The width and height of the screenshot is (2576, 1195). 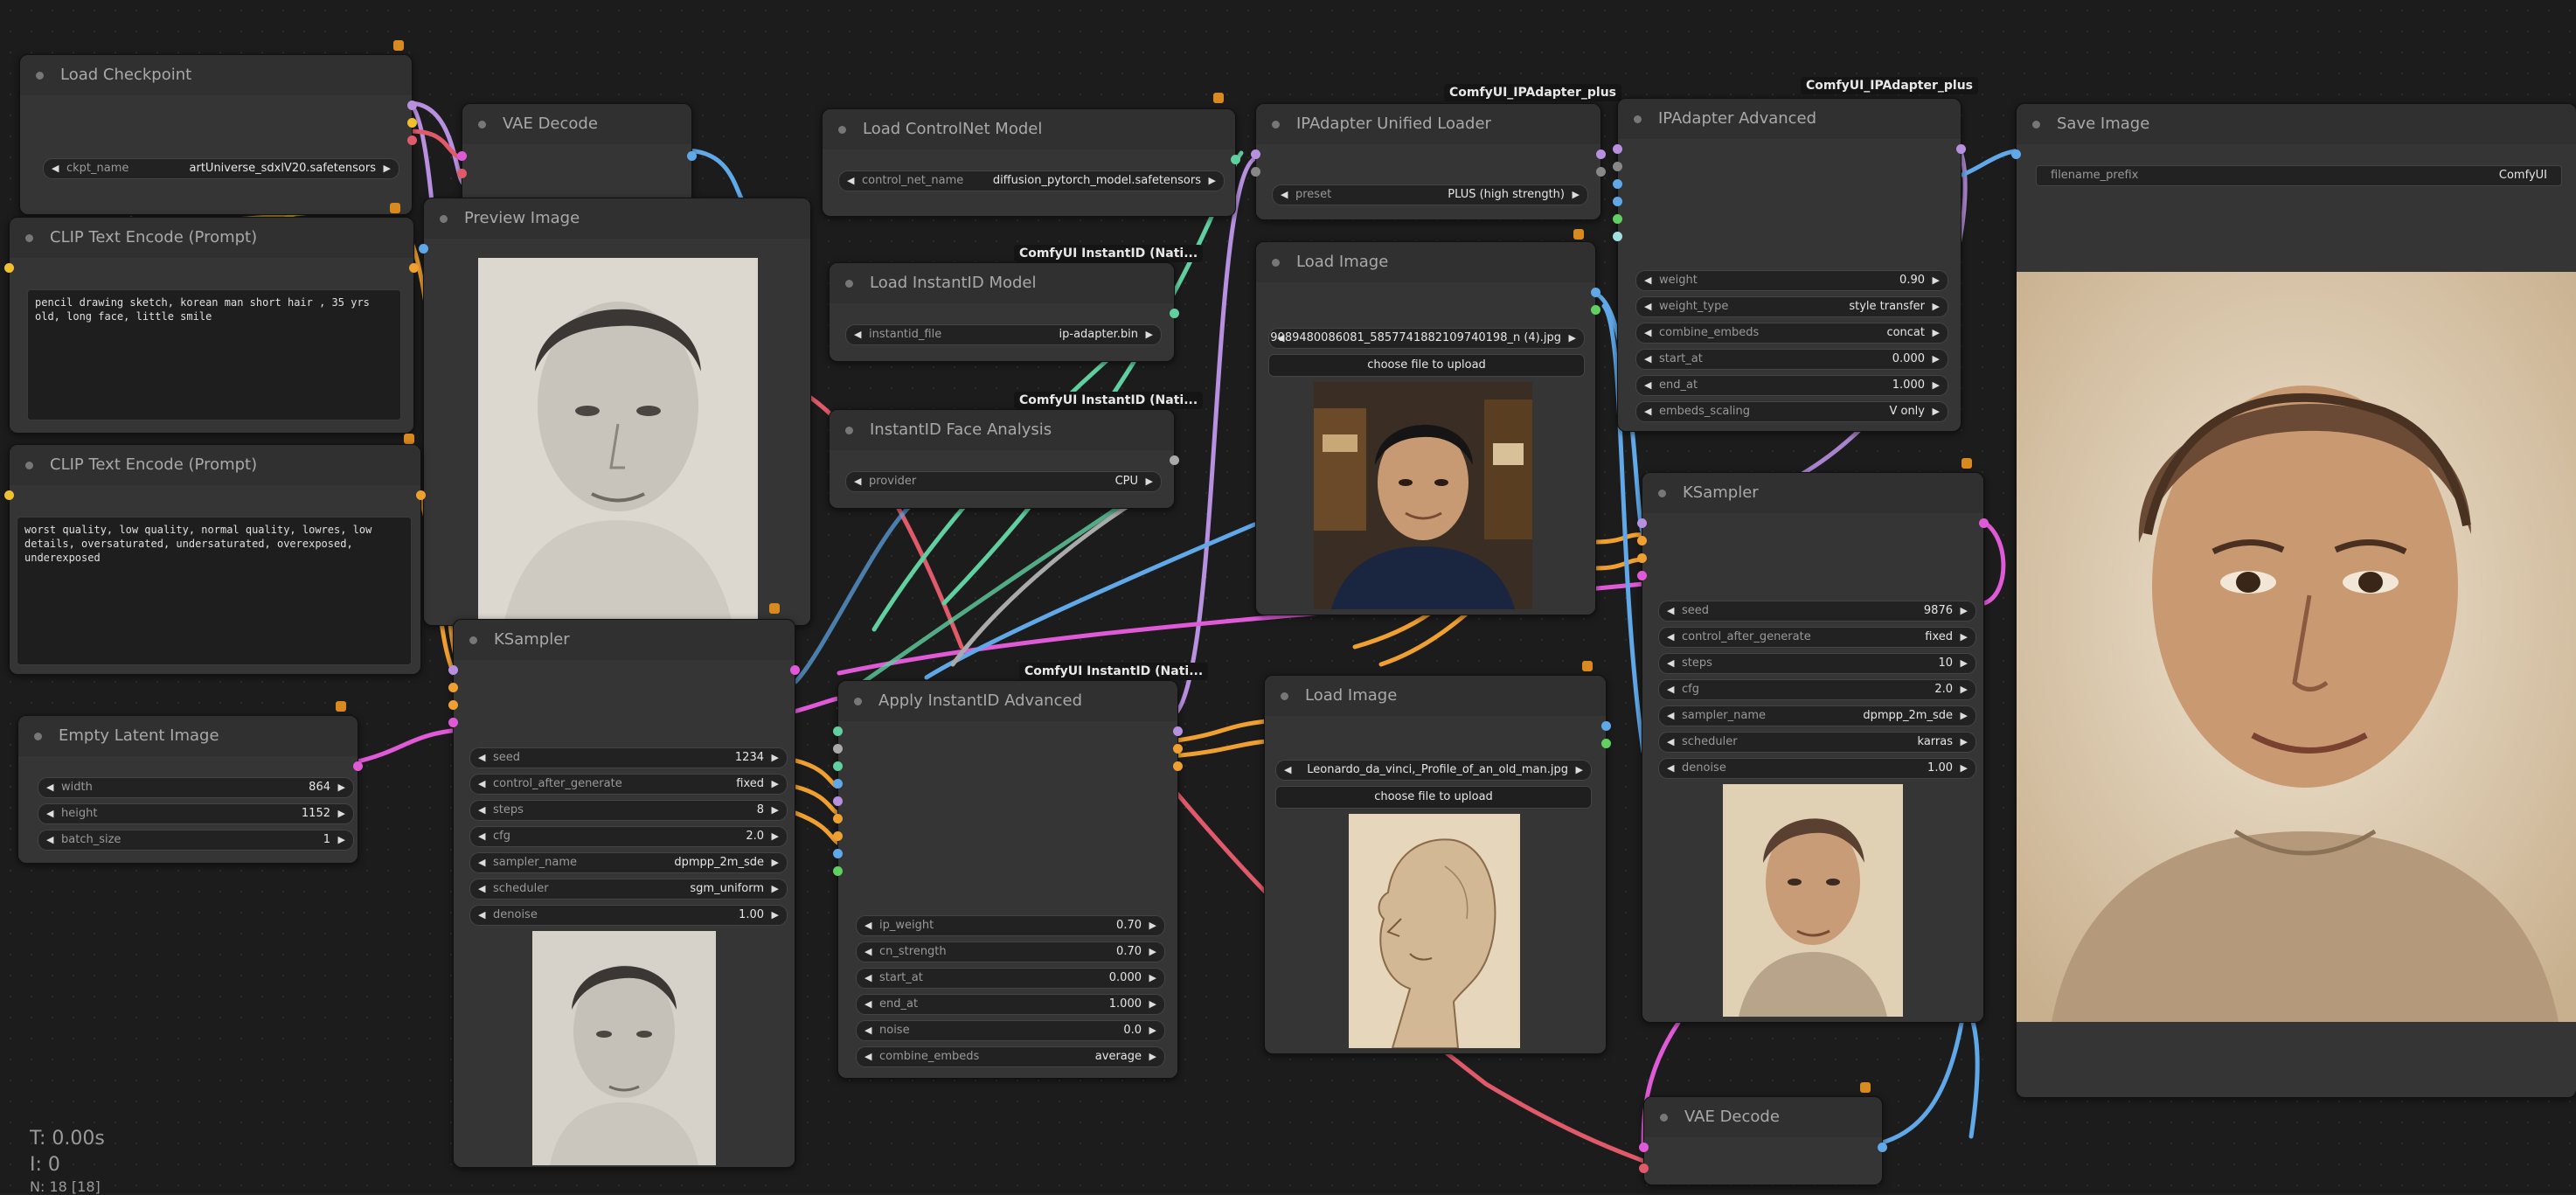 What do you see at coordinates (1029, 129) in the screenshot?
I see `node-title: Load ControlNet Model` at bounding box center [1029, 129].